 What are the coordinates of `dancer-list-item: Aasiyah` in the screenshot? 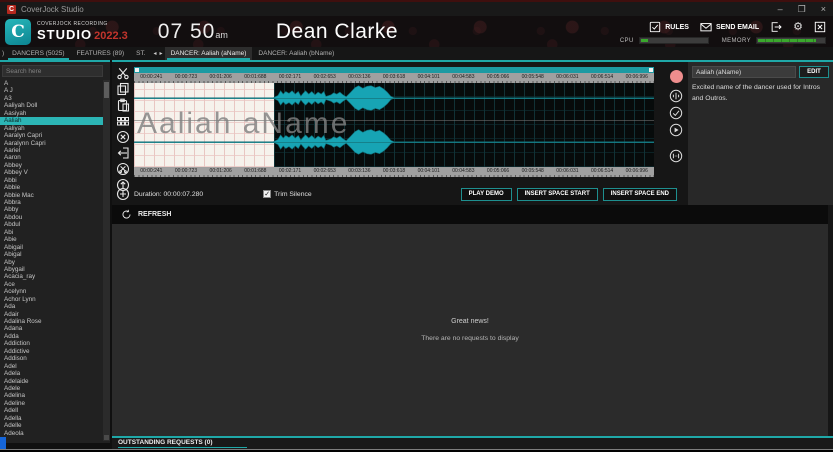 It's located at (51, 113).